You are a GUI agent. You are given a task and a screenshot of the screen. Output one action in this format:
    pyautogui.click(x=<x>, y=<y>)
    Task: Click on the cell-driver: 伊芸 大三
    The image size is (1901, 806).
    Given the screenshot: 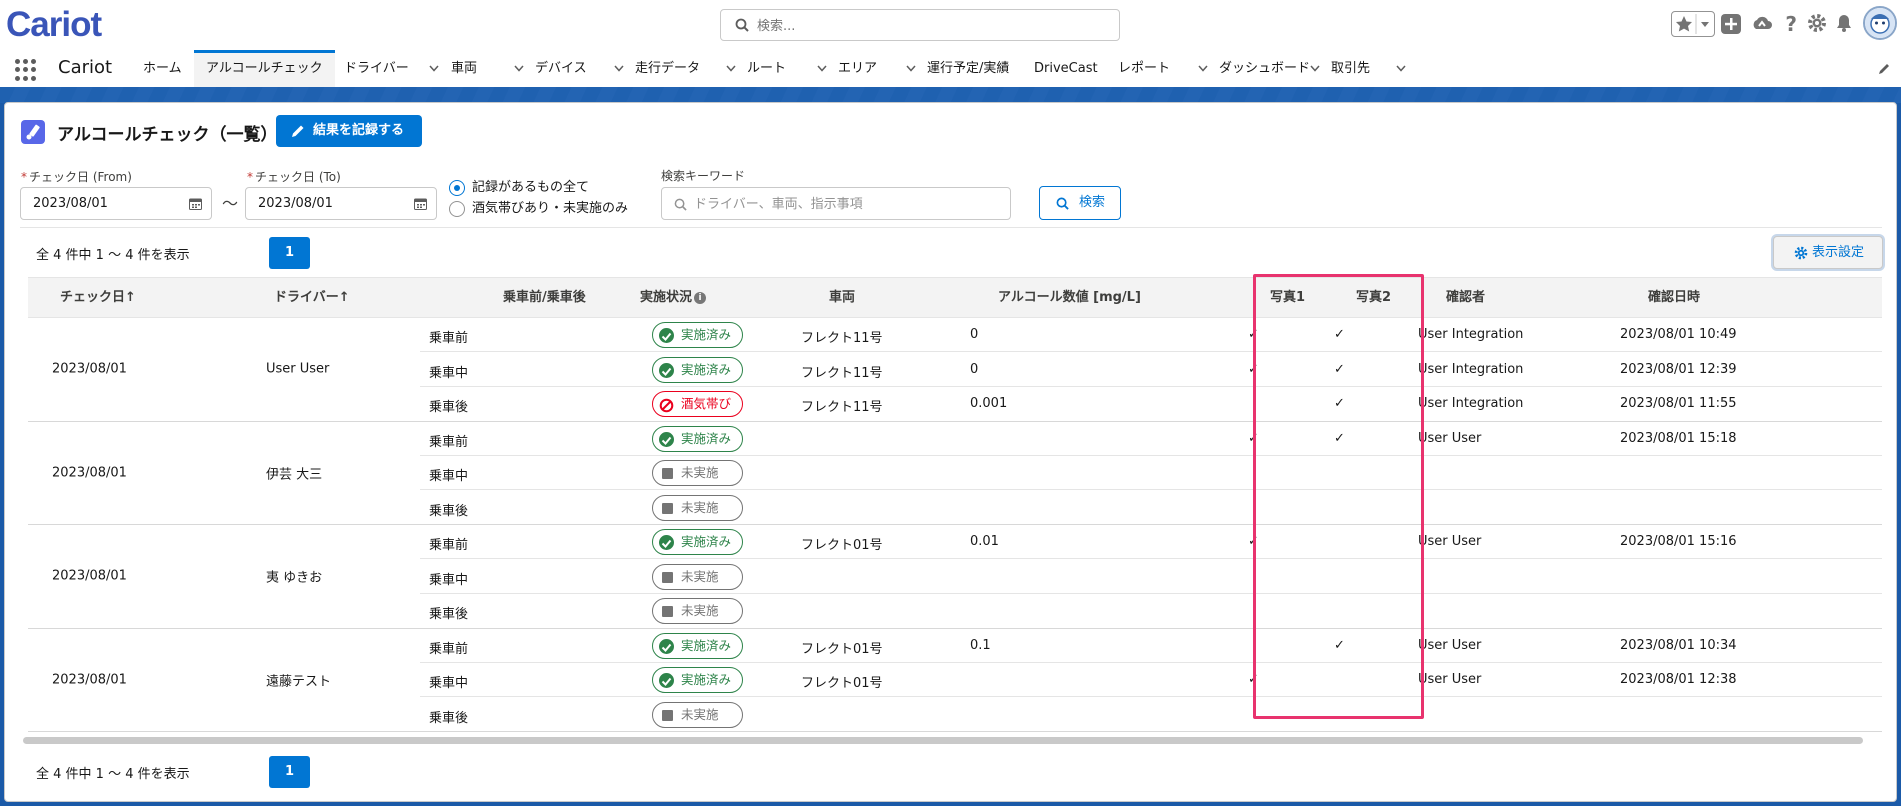 What is the action you would take?
    pyautogui.click(x=294, y=472)
    